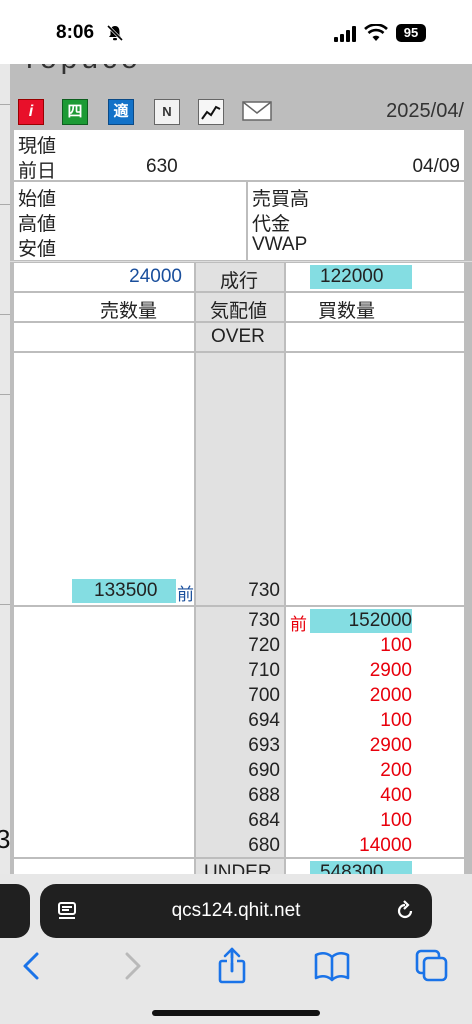 This screenshot has width=472, height=1024. Describe the element at coordinates (211, 112) in the screenshot. I see `chart-icon` at that location.